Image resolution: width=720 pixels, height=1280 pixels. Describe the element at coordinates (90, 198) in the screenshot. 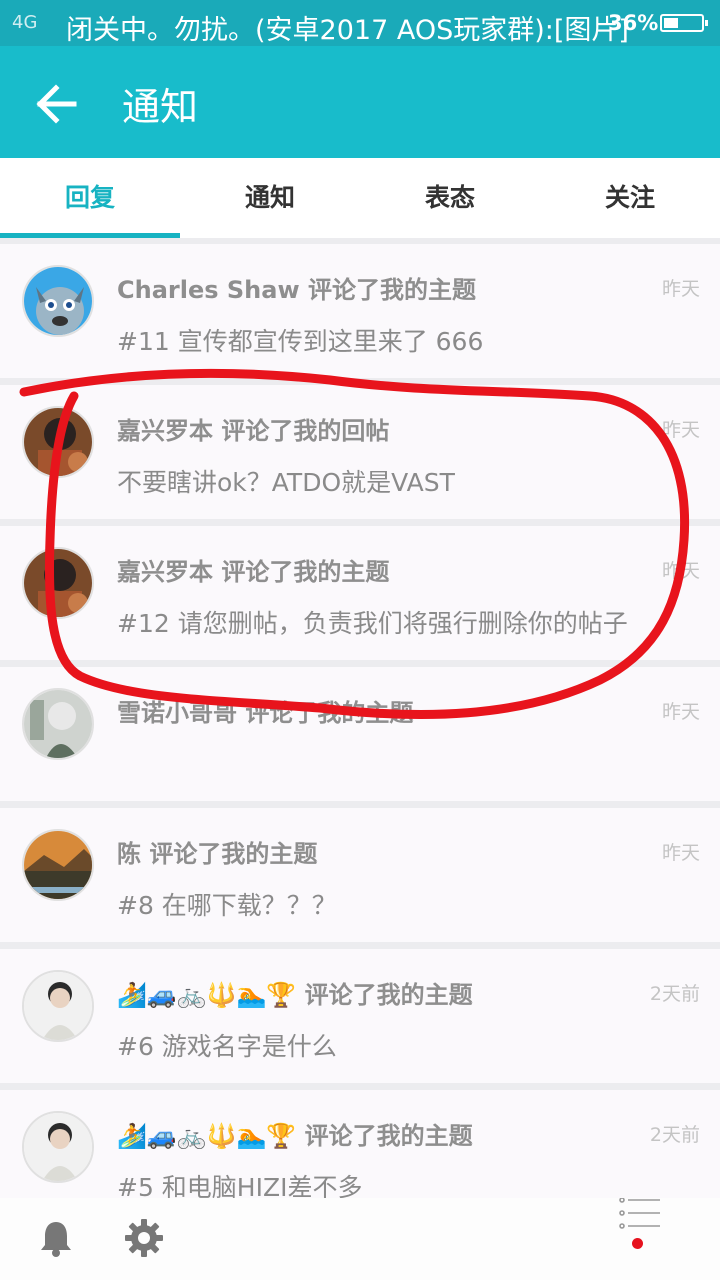

I see `tab-replies: 回复` at that location.